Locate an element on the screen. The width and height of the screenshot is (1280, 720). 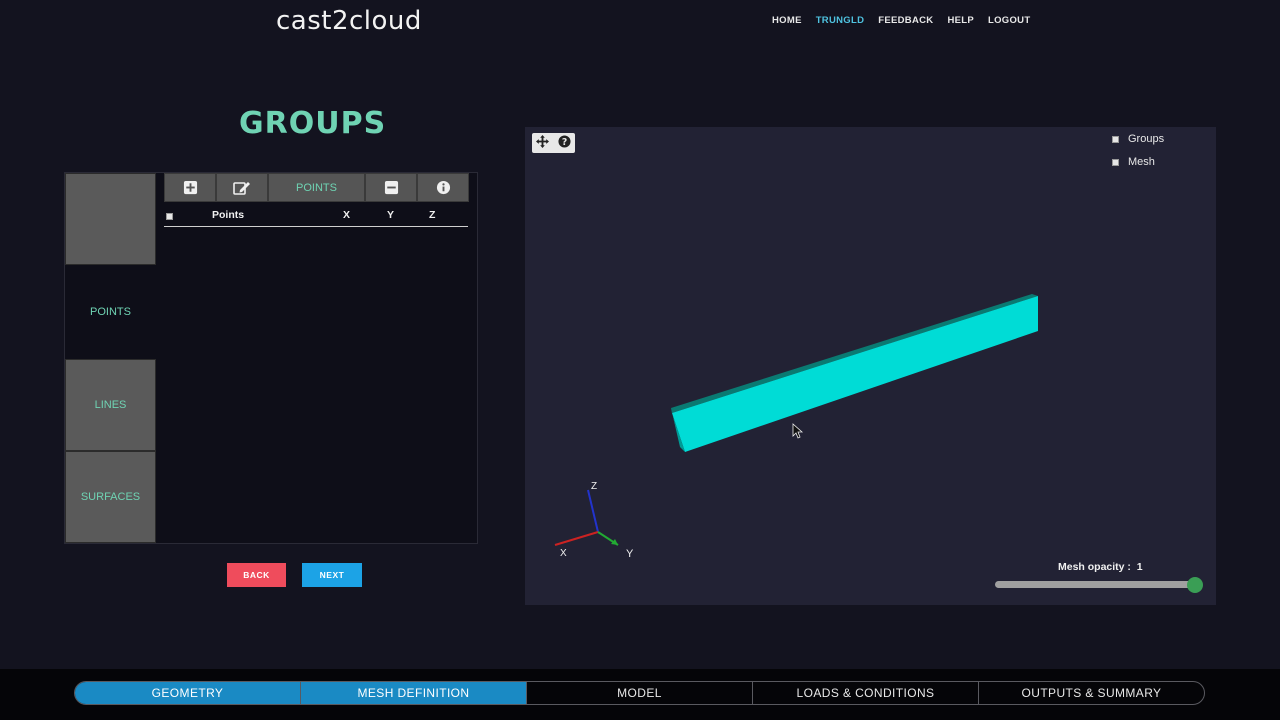
axis-x-label: X is located at coordinates (563, 553).